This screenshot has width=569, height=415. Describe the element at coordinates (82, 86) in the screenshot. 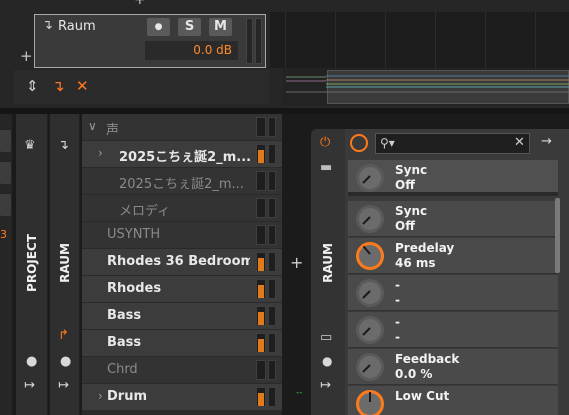

I see `close-icon: ✕` at that location.